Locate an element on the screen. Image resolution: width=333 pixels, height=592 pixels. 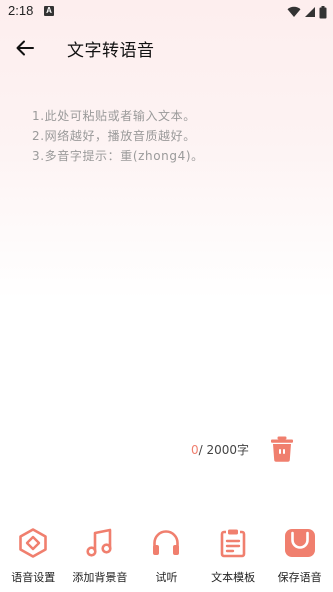
add-background-music-button: 添加背景音 is located at coordinates (100, 556).